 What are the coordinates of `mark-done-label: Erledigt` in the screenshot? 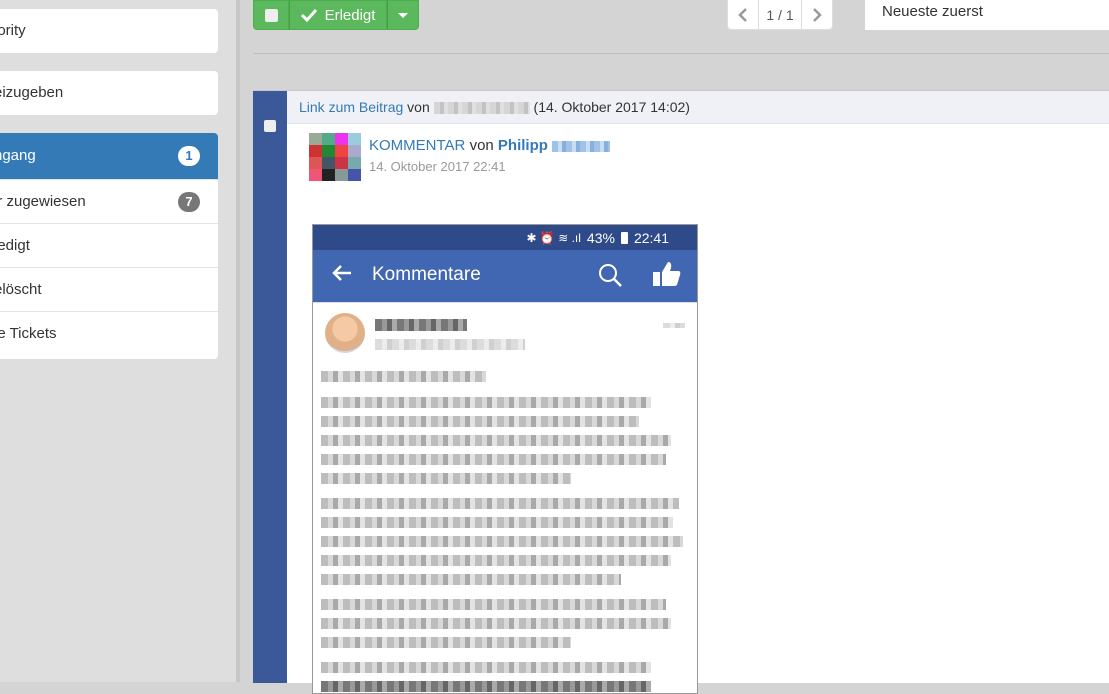 It's located at (350, 15).